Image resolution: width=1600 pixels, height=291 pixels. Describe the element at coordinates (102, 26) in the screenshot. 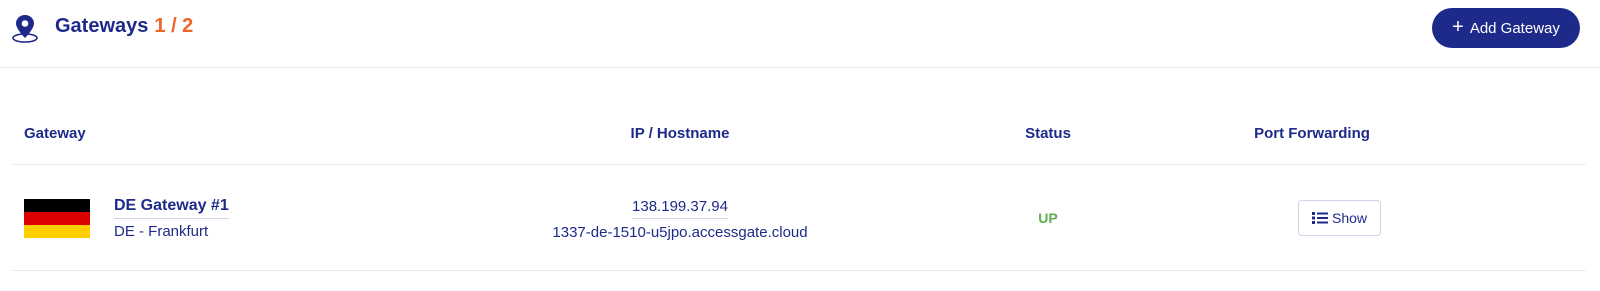

I see `page-title-text: Gateways` at that location.